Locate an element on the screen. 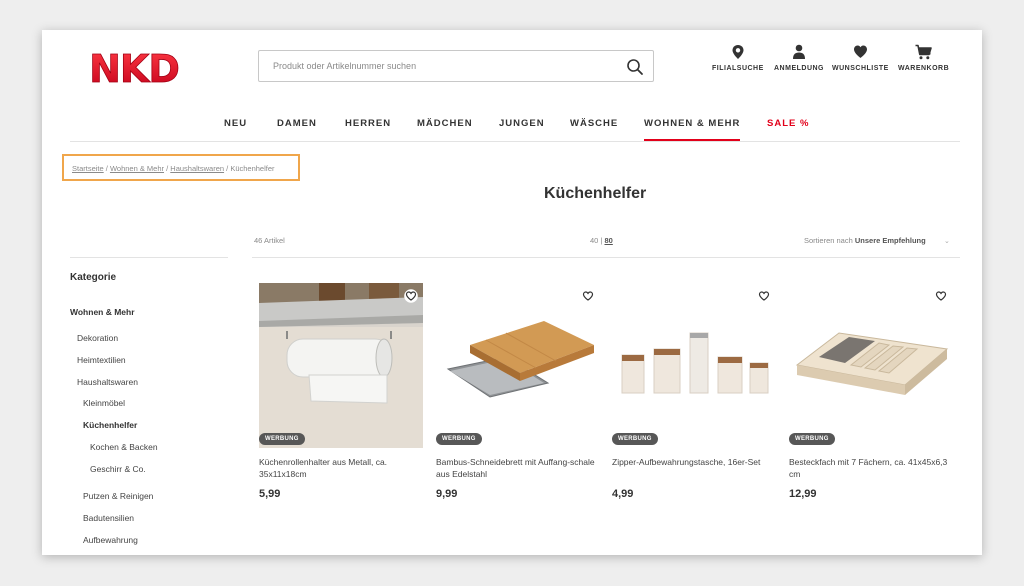 The height and width of the screenshot is (586, 1024). cart-icon is located at coordinates (923, 52).